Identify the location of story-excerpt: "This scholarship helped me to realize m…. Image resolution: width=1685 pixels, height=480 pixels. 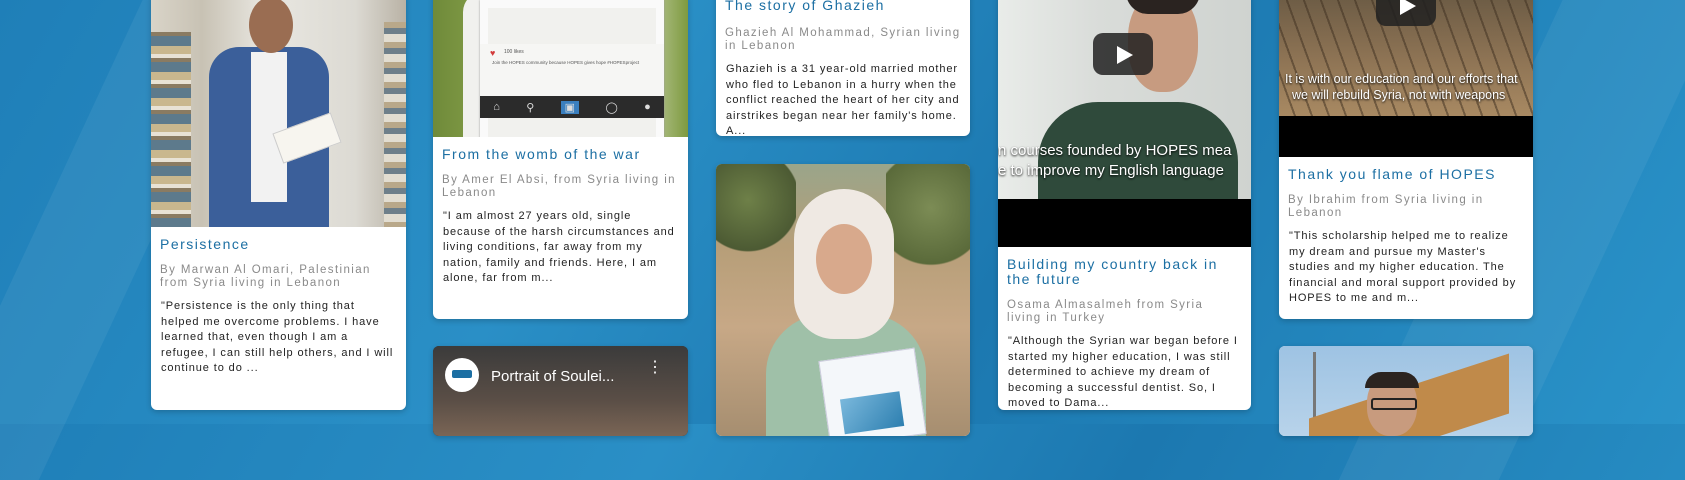
(1403, 267).